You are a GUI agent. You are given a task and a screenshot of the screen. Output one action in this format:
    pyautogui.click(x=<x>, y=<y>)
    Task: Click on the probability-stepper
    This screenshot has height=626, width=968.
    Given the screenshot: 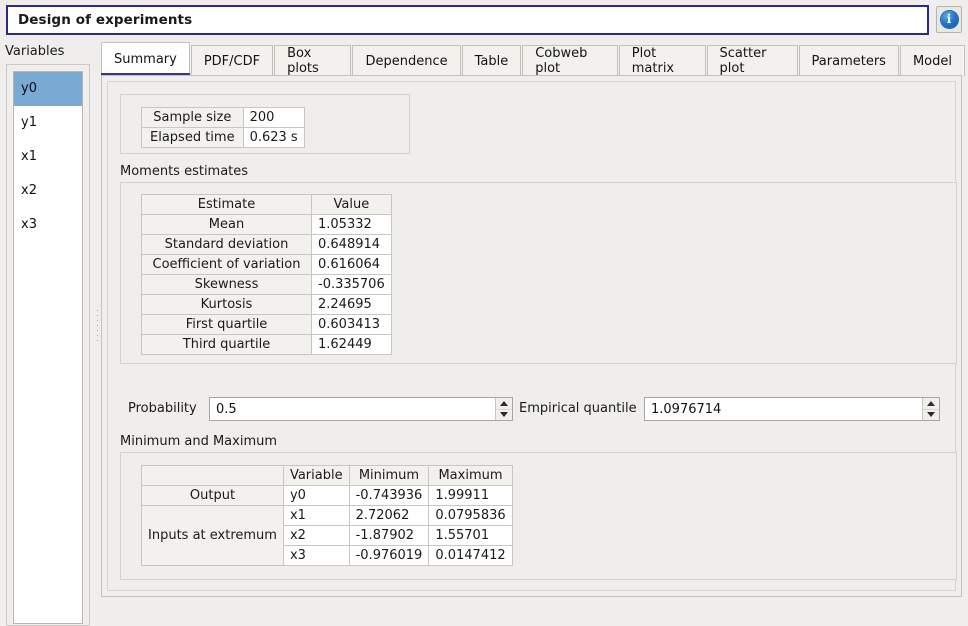 What is the action you would take?
    pyautogui.click(x=503, y=409)
    